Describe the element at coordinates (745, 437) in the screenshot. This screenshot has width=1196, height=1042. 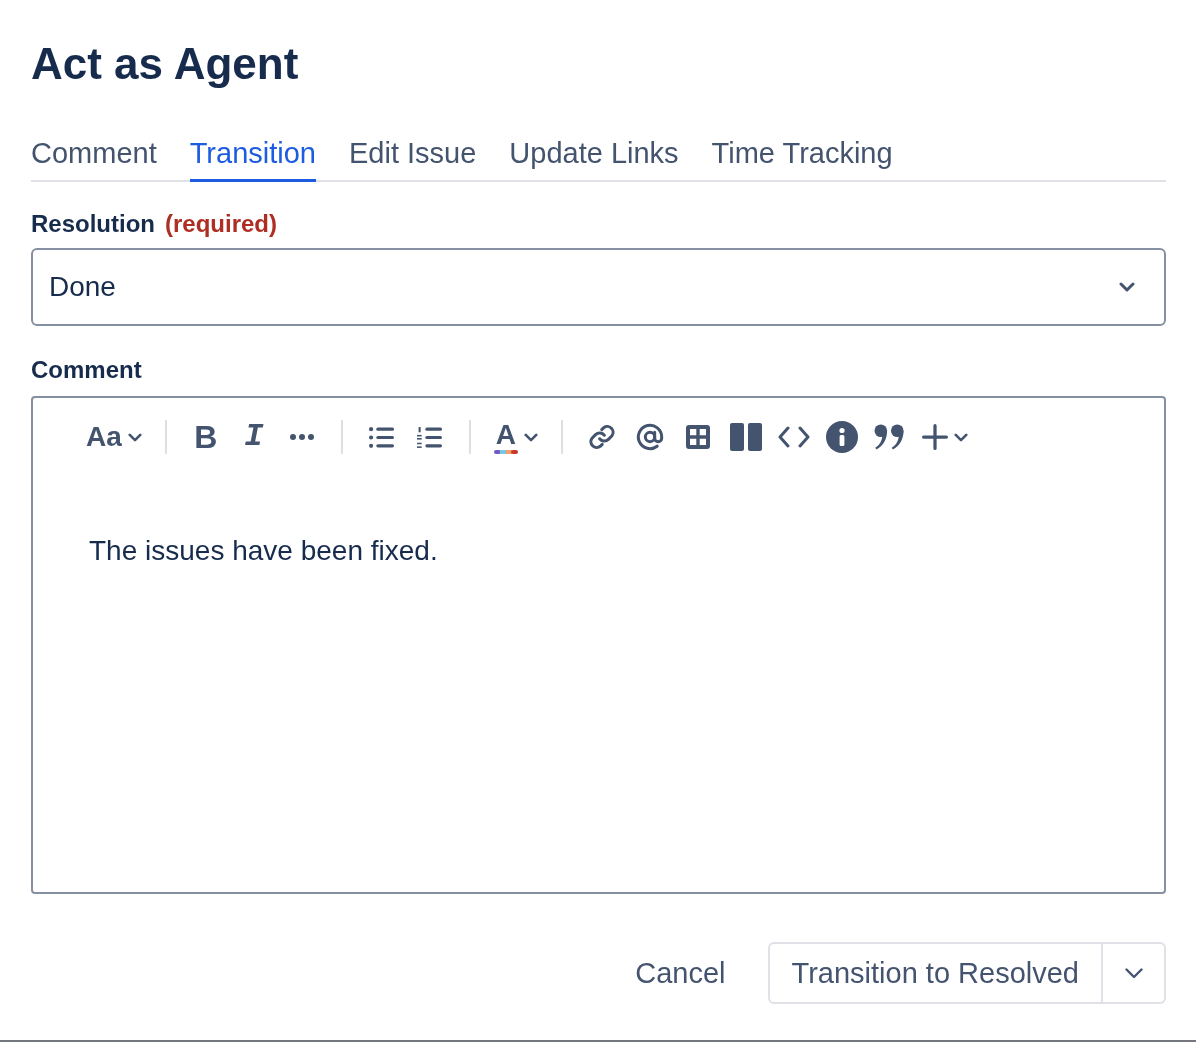
I see `columns-icon` at that location.